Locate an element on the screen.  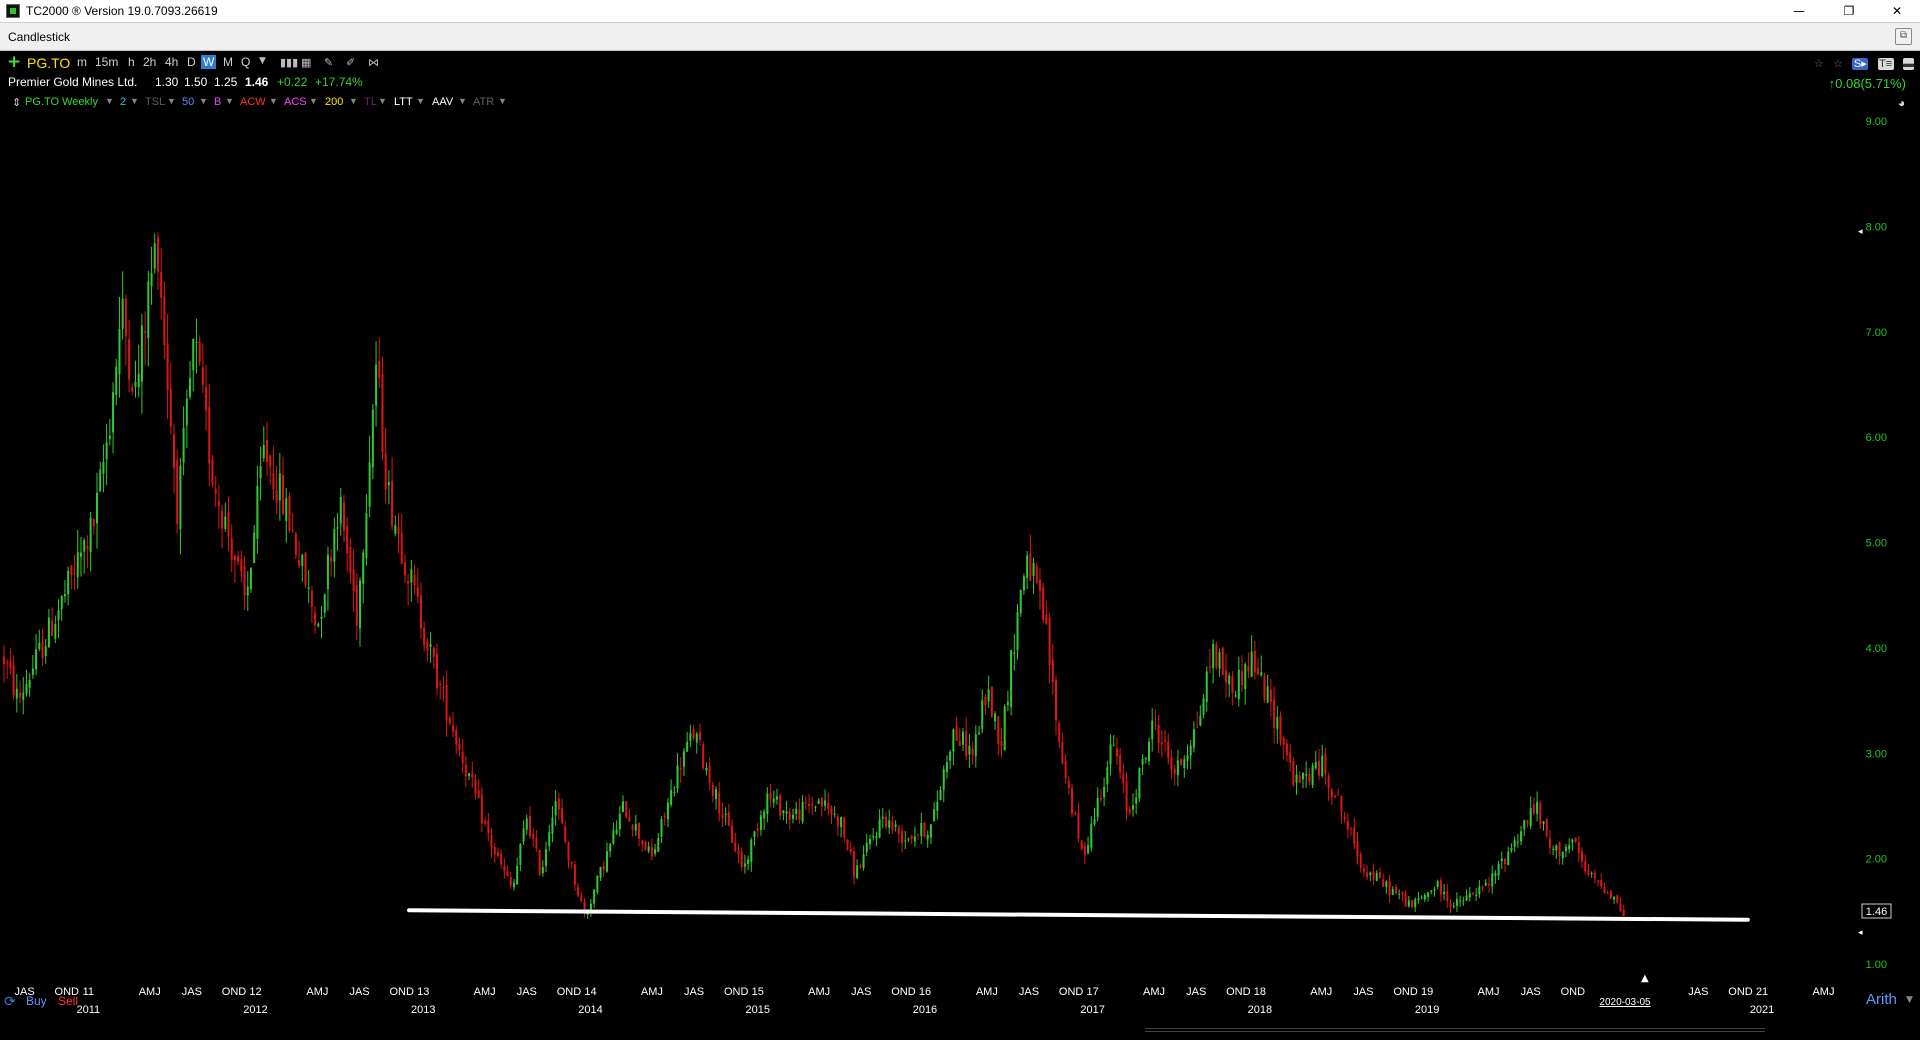
indicator-ltt: LTT is located at coordinates (403, 102).